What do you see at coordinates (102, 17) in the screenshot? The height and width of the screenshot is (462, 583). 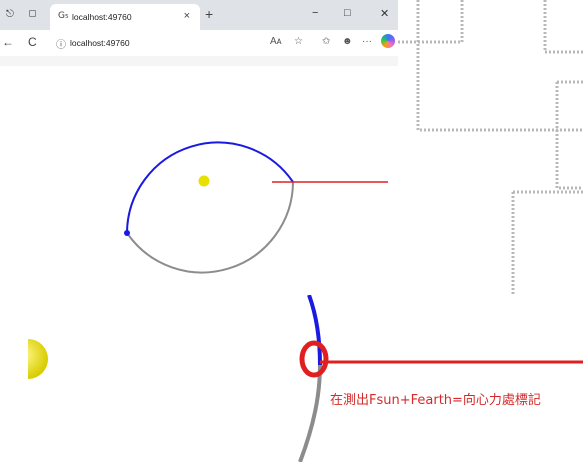 I see `tab-title: localhost:49760` at bounding box center [102, 17].